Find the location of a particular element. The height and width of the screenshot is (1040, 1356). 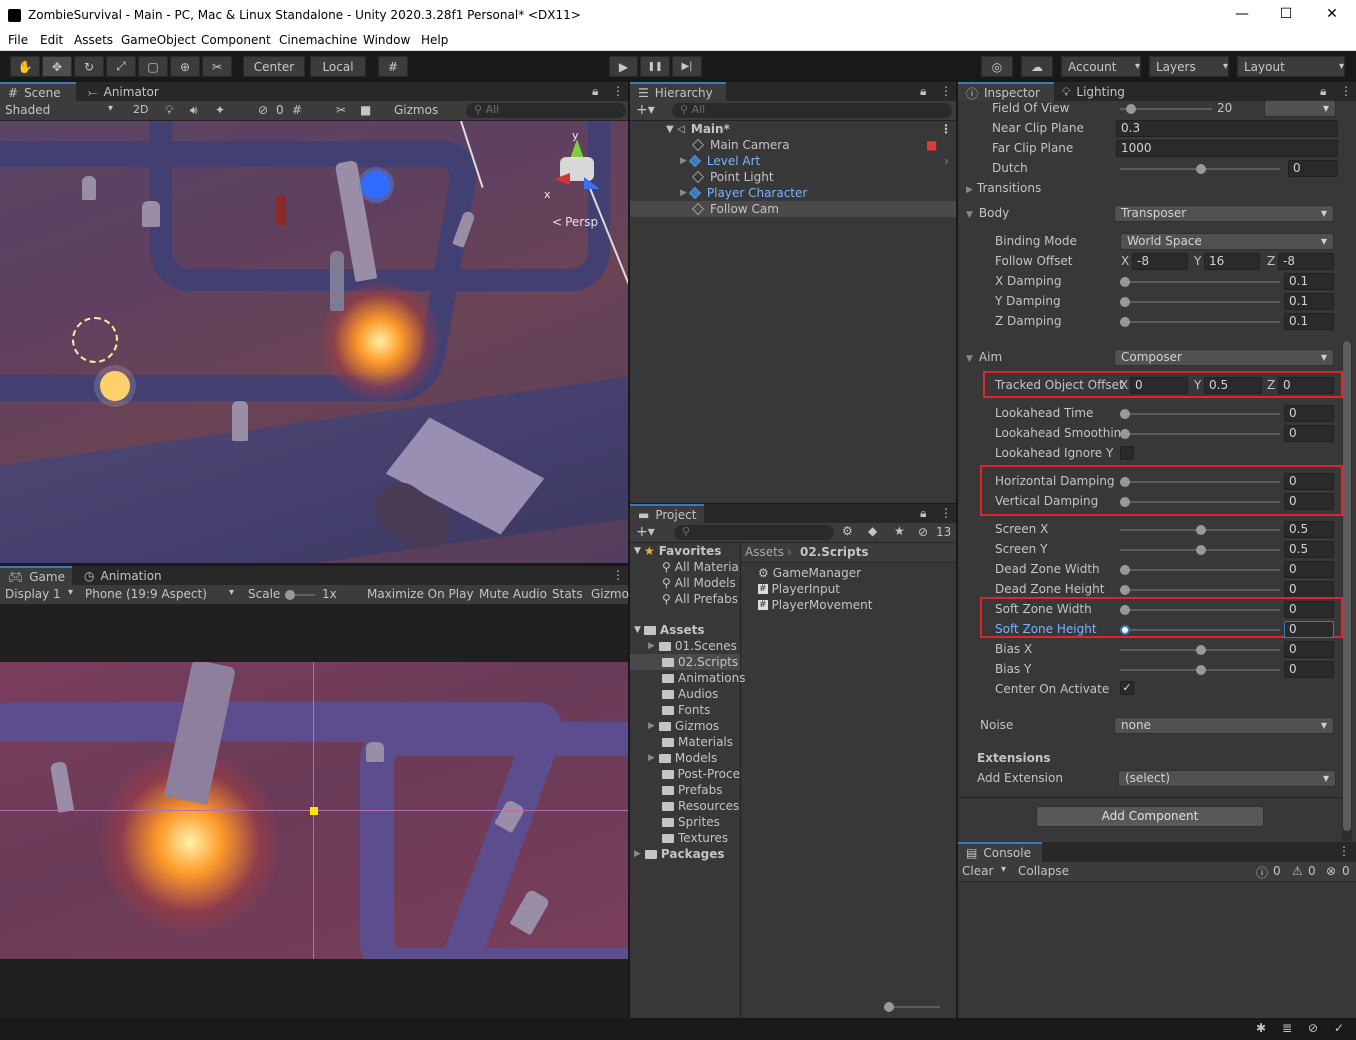

minimize-button: — is located at coordinates (1242, 14).